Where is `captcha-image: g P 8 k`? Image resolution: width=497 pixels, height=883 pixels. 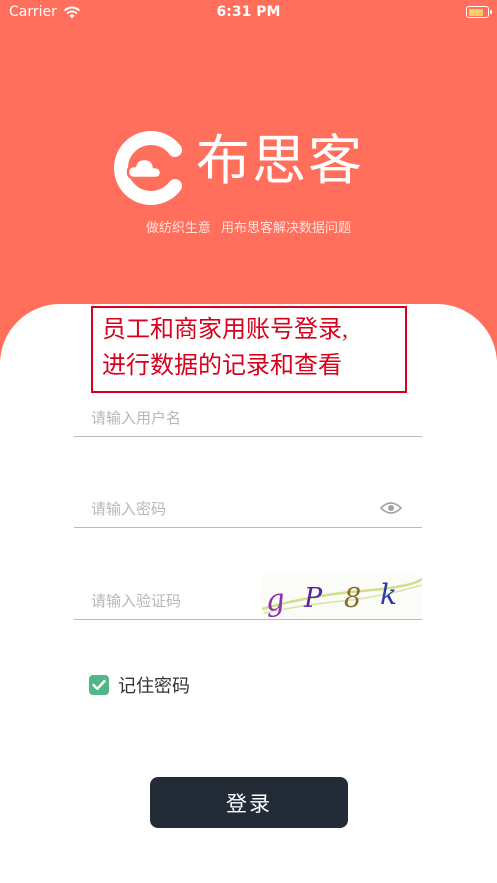
captcha-image: g P 8 k is located at coordinates (342, 597).